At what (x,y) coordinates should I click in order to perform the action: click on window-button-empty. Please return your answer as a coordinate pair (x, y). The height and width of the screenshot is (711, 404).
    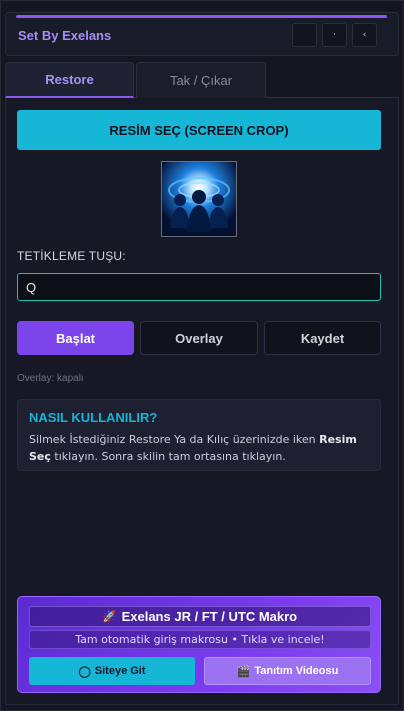
    Looking at the image, I should click on (304, 35).